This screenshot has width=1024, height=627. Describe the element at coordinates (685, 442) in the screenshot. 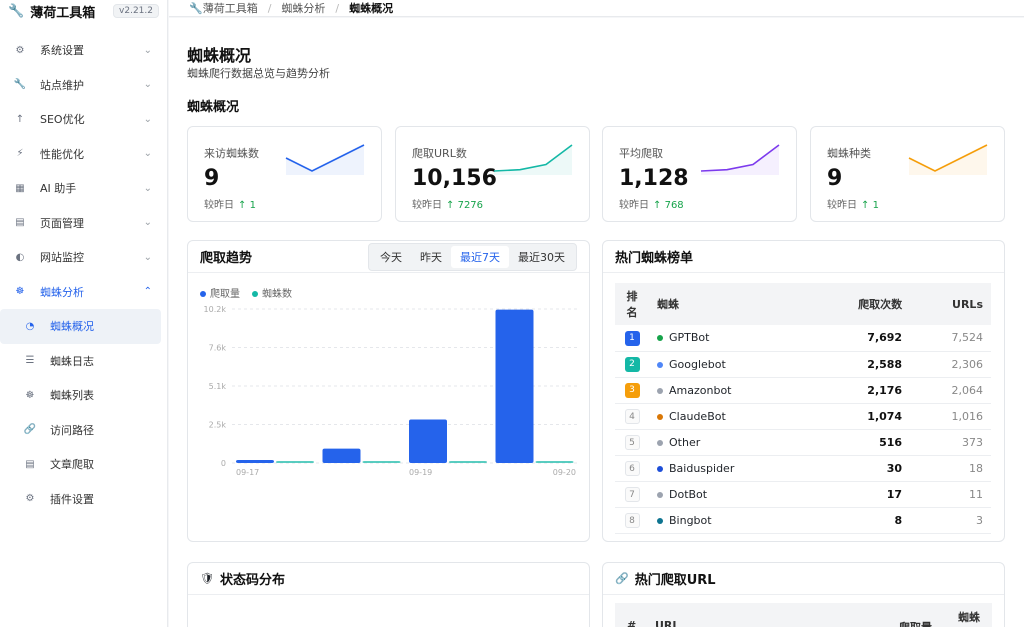

I see `spider-name: Other` at that location.